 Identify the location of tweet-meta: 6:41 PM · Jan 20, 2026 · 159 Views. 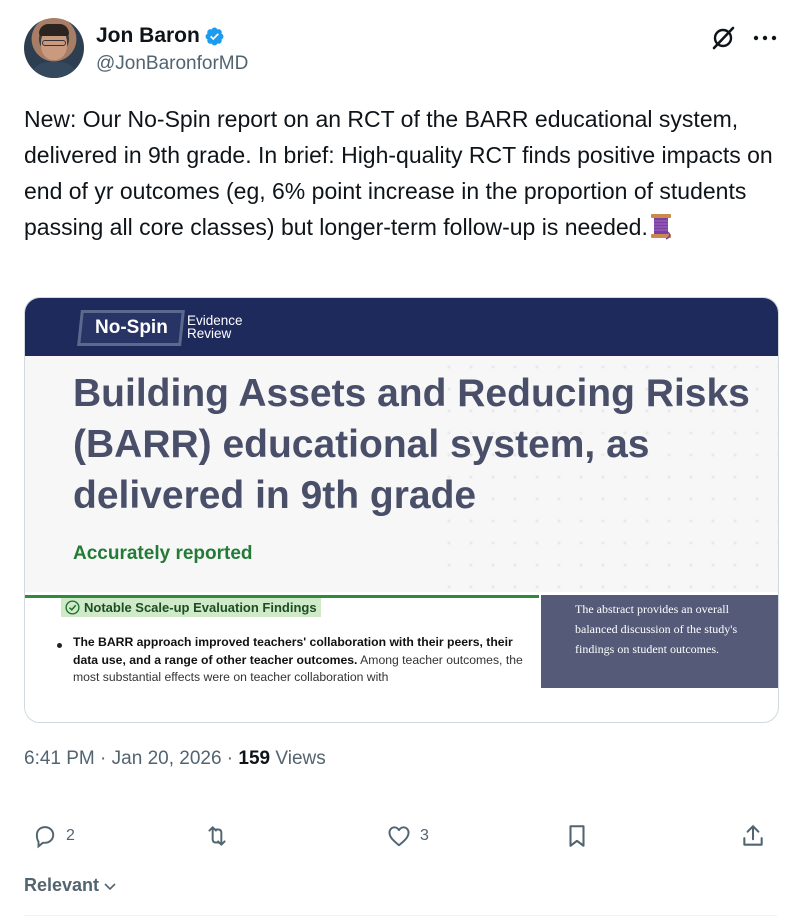
(175, 759).